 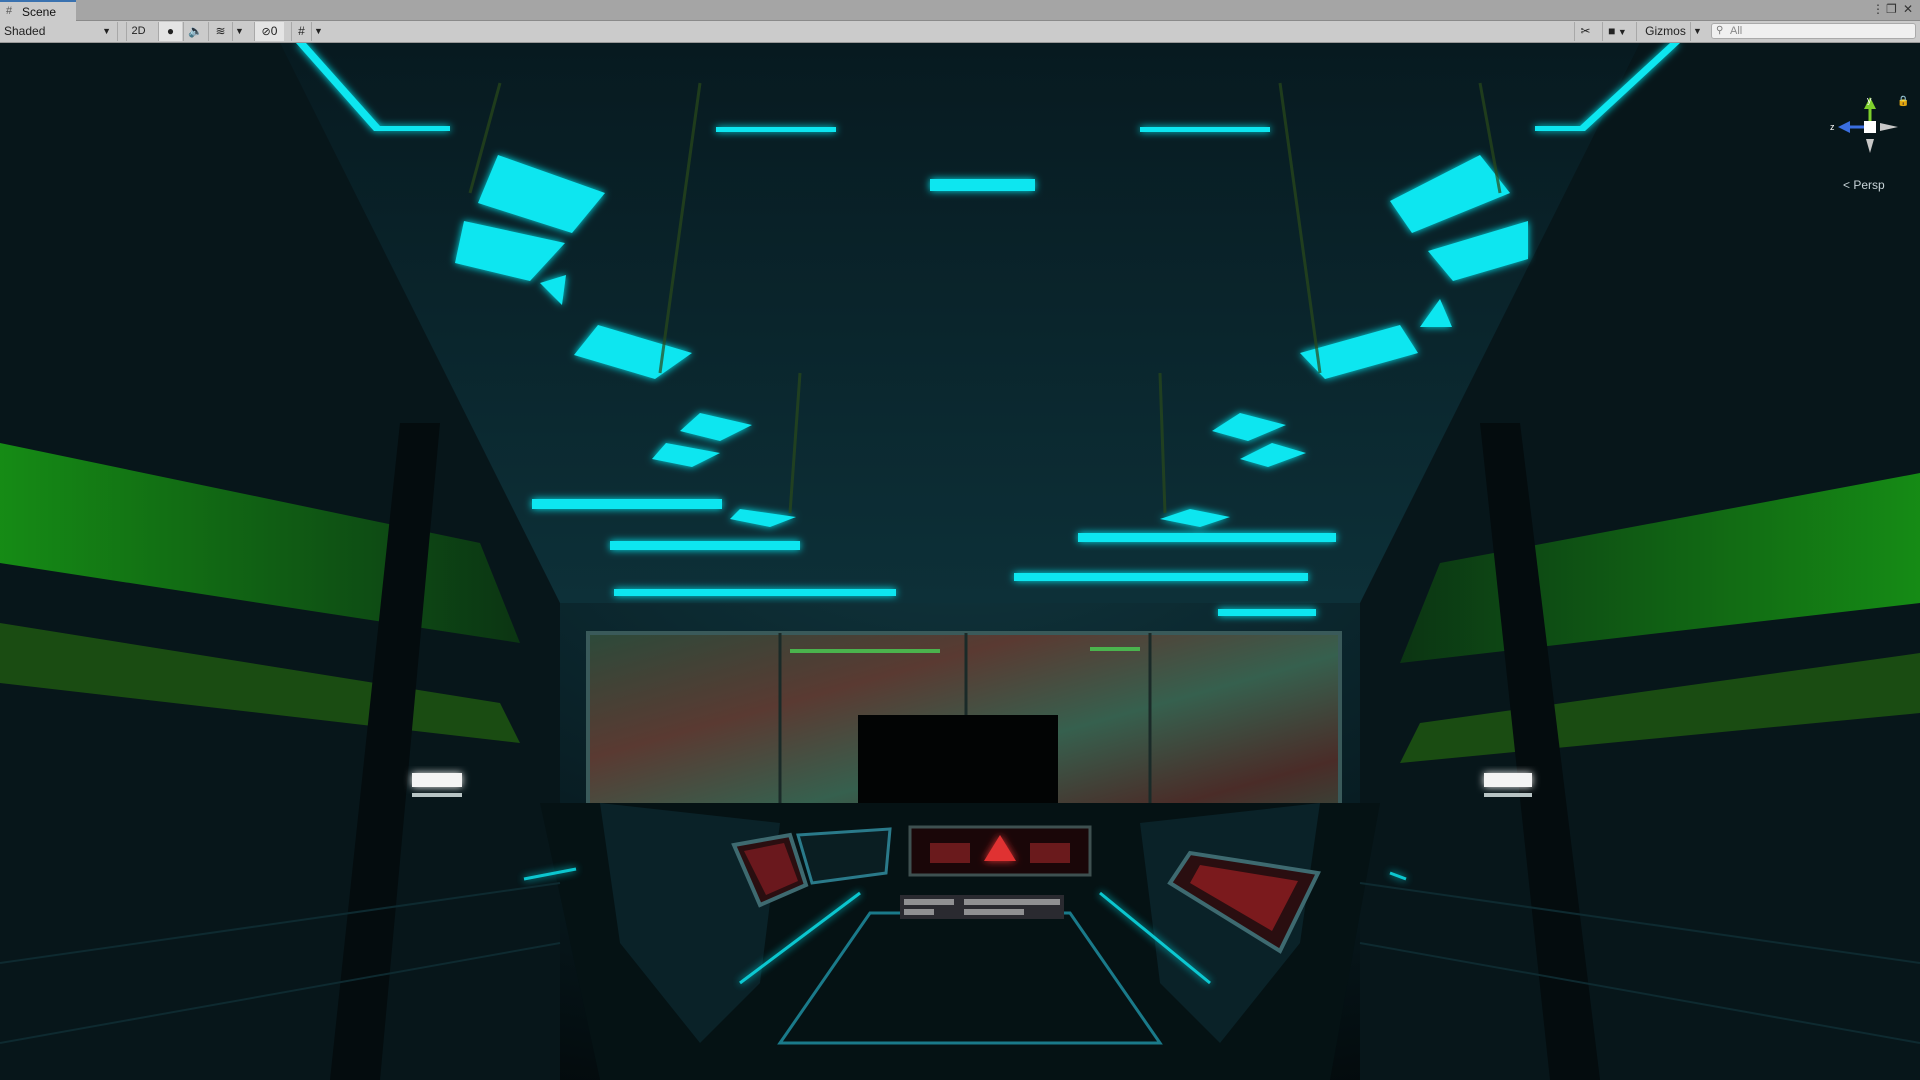 I want to click on lock-icon: 🔒, so click(x=1903, y=101).